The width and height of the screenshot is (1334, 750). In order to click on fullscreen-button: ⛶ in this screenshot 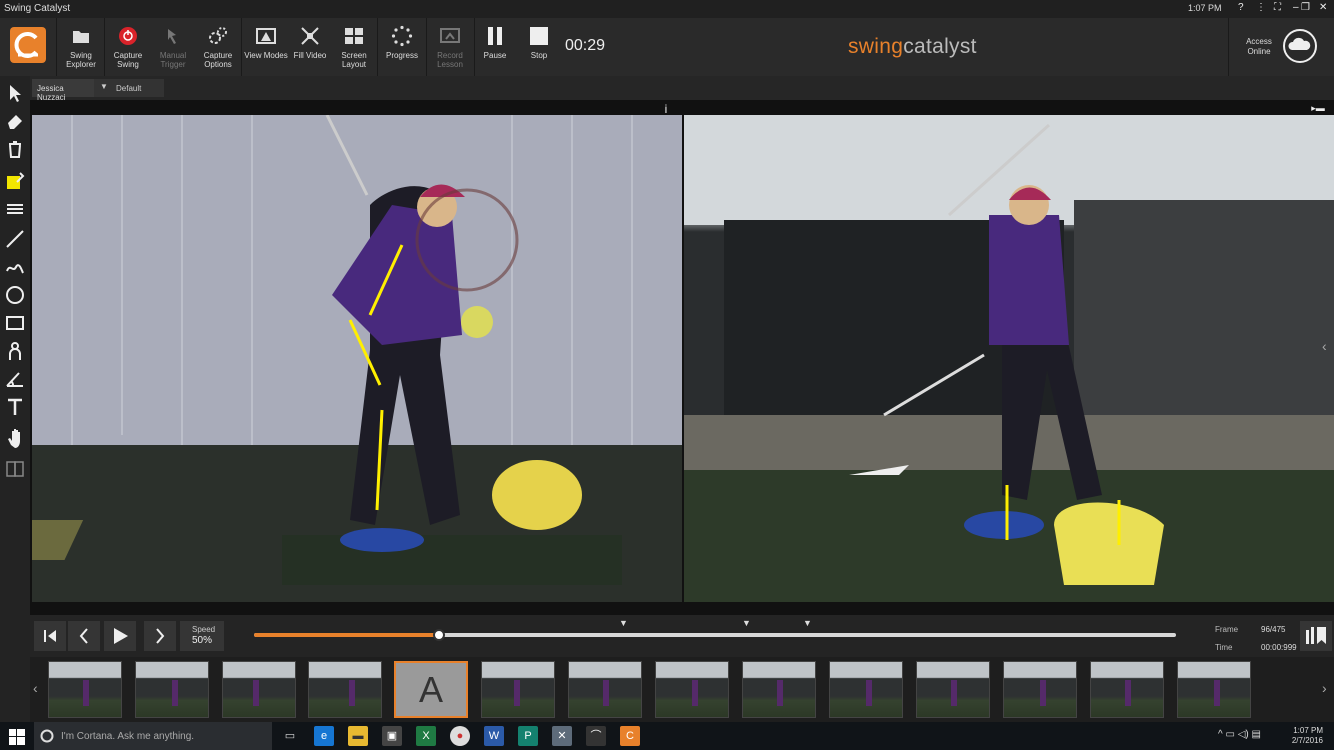, I will do `click(1277, 7)`.